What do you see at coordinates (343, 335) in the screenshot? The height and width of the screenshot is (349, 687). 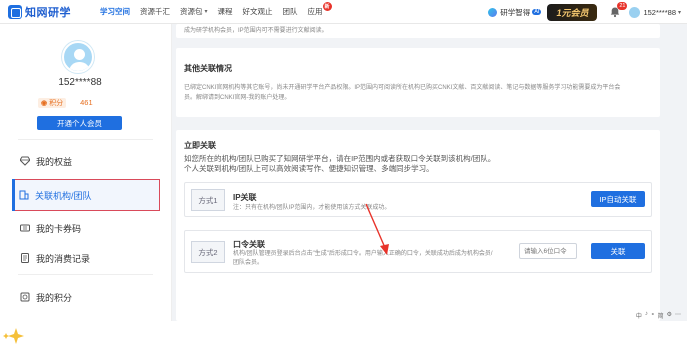 I see `bottom-strip` at bounding box center [343, 335].